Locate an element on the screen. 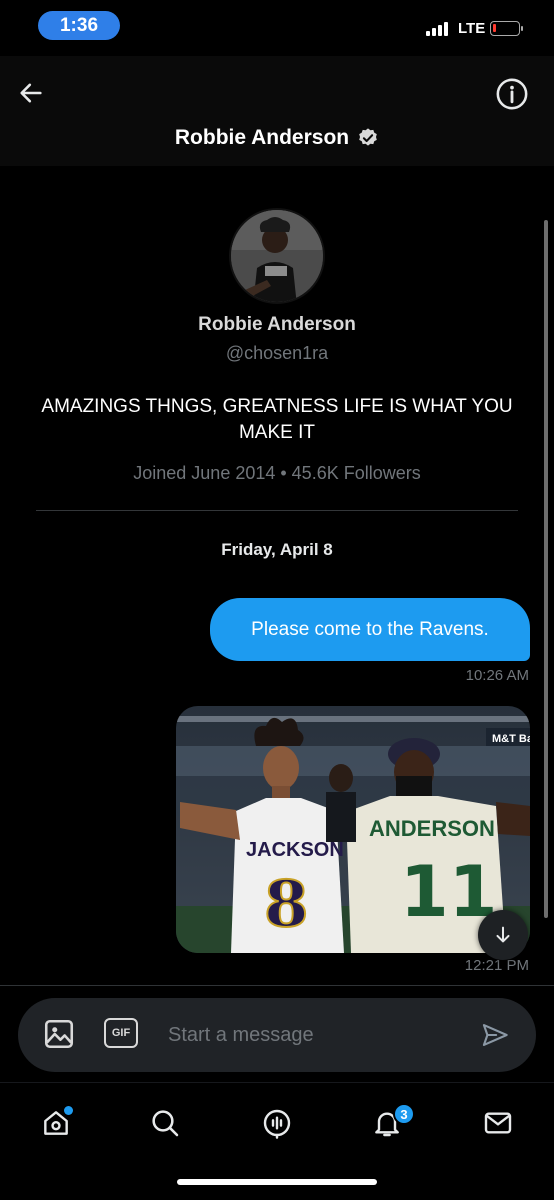 This screenshot has height=1200, width=554. arrow-left-icon is located at coordinates (31, 93).